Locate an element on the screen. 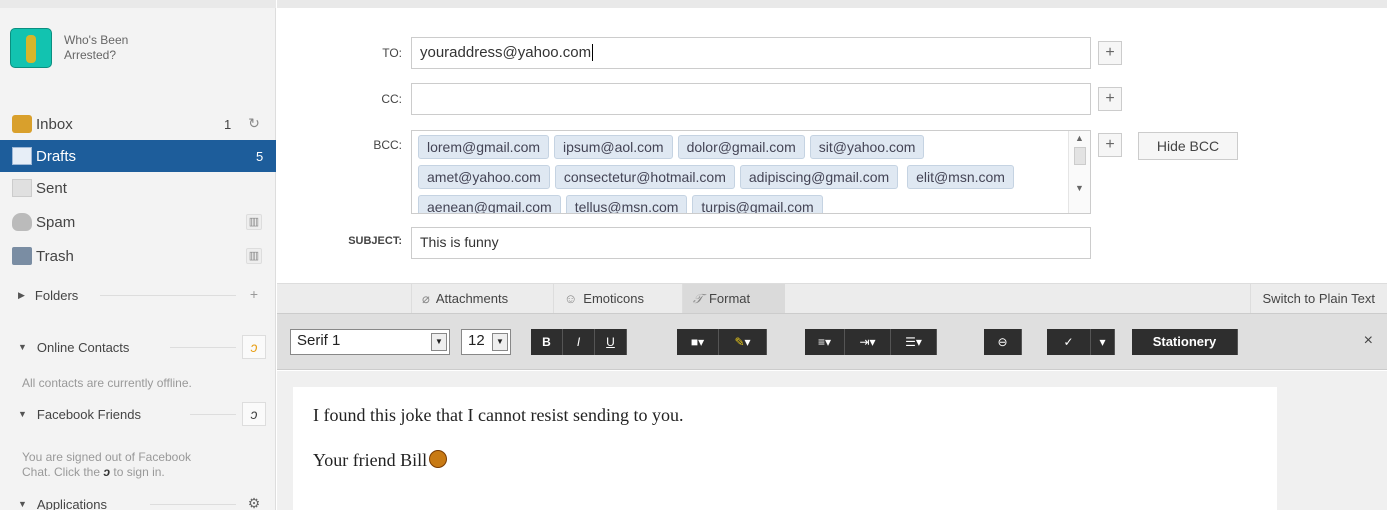 The height and width of the screenshot is (510, 1387). smiley-icon: ☺ is located at coordinates (571, 298).